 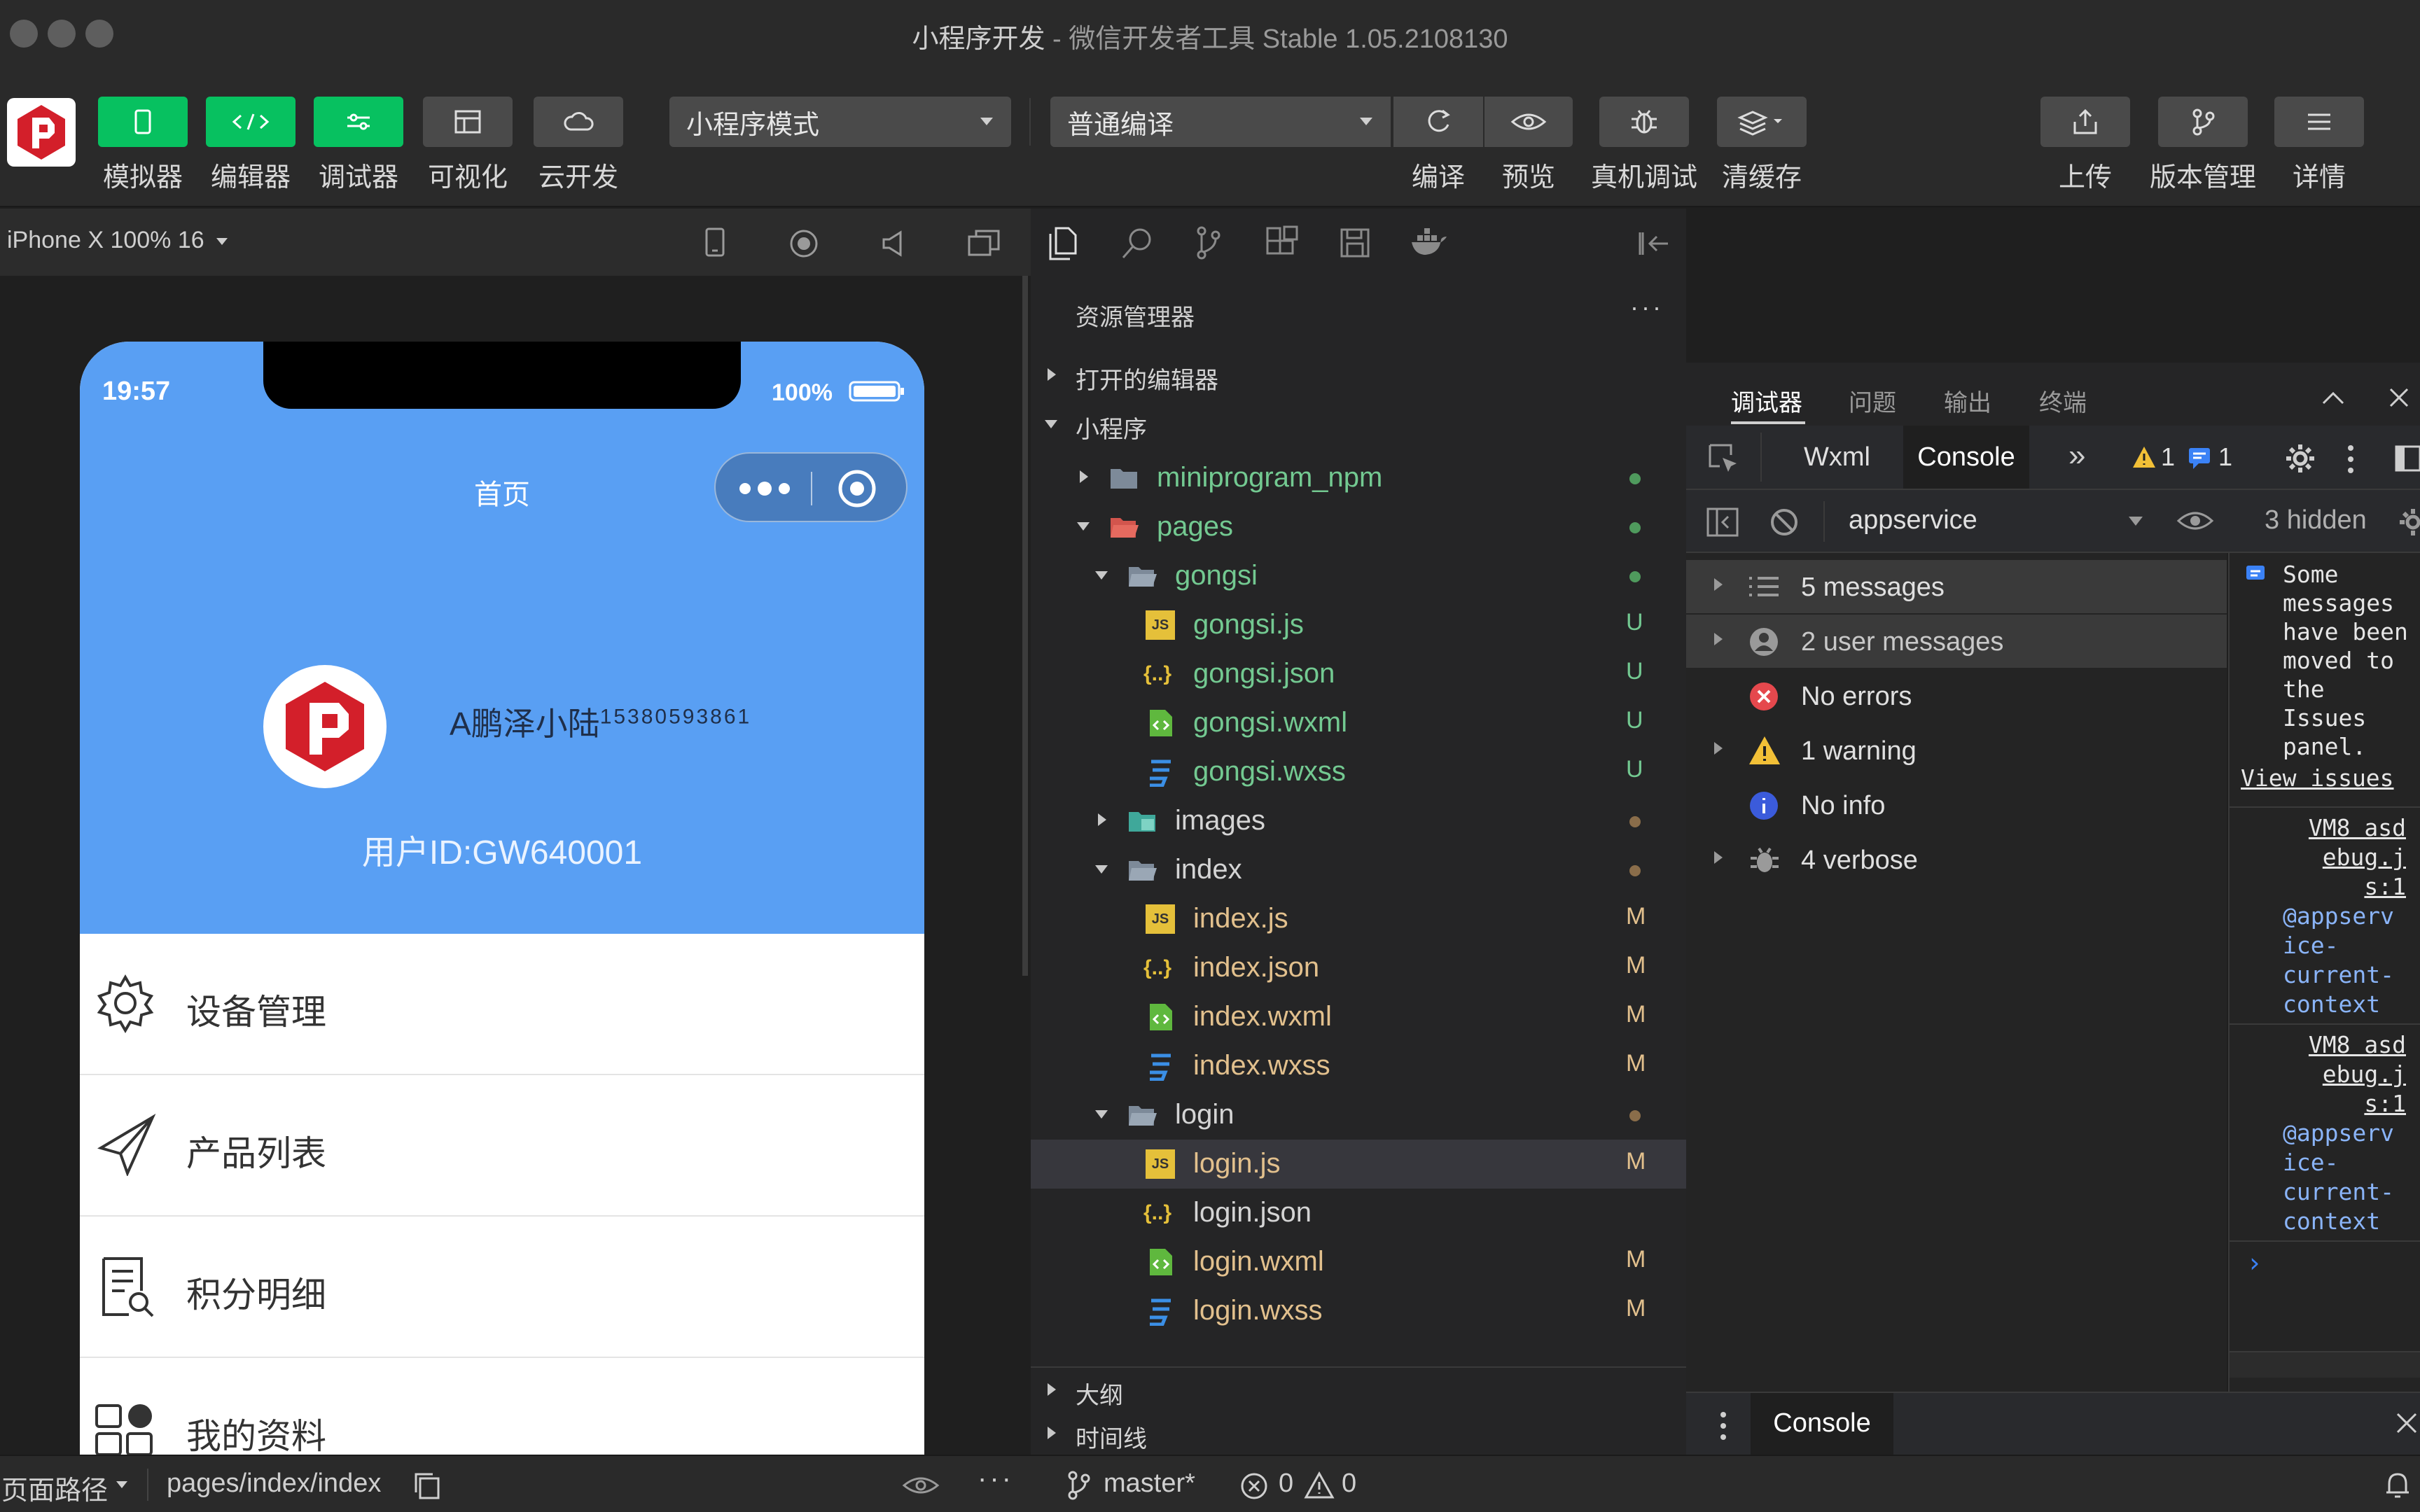 I want to click on avatar, so click(x=325, y=726).